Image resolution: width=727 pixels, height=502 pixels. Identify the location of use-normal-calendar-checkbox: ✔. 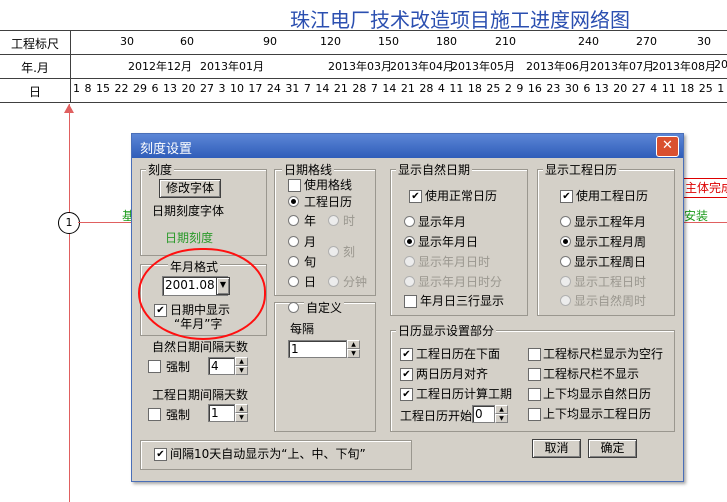
(415, 196).